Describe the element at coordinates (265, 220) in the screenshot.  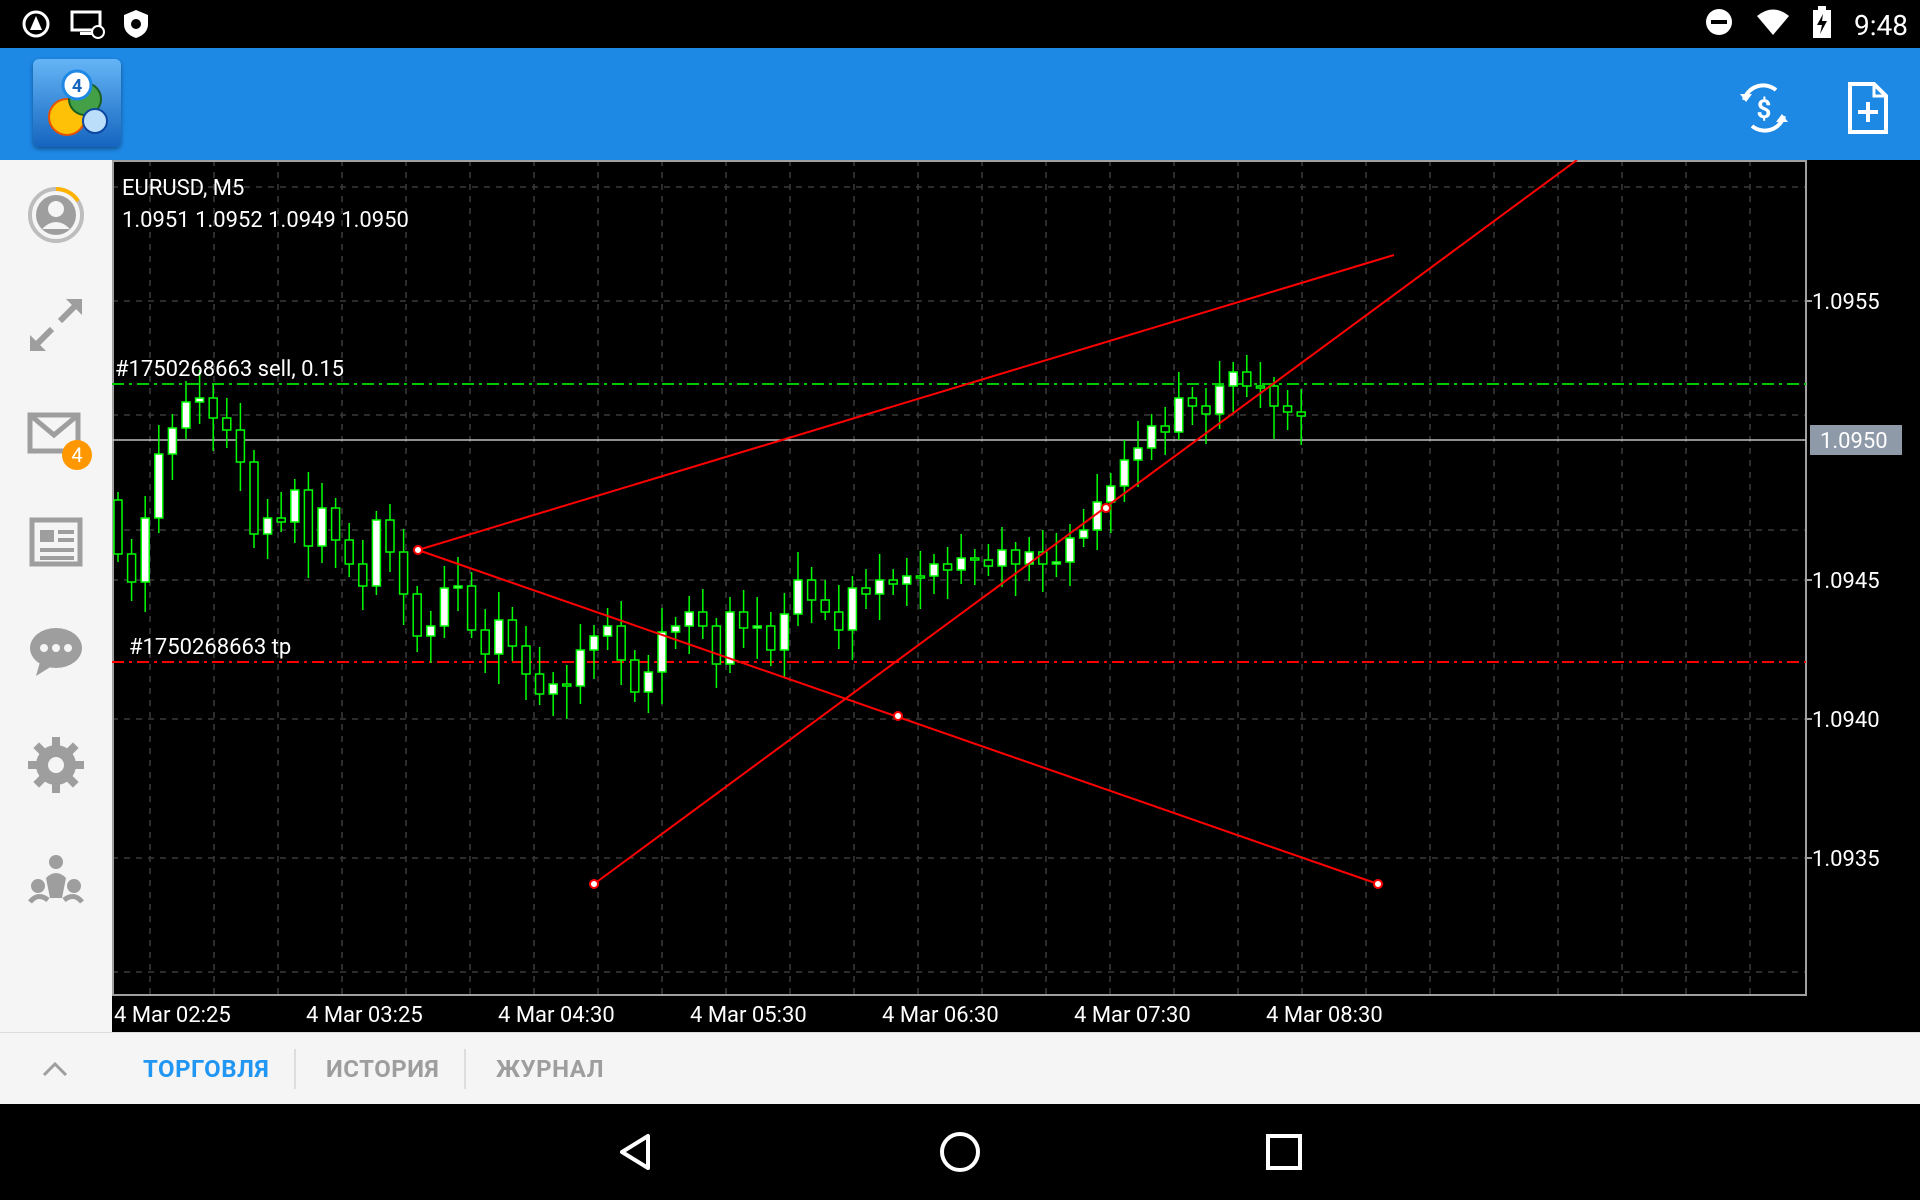
I see `ohlc-values: 1.0951 1.0952 1.0949 1.0950` at that location.